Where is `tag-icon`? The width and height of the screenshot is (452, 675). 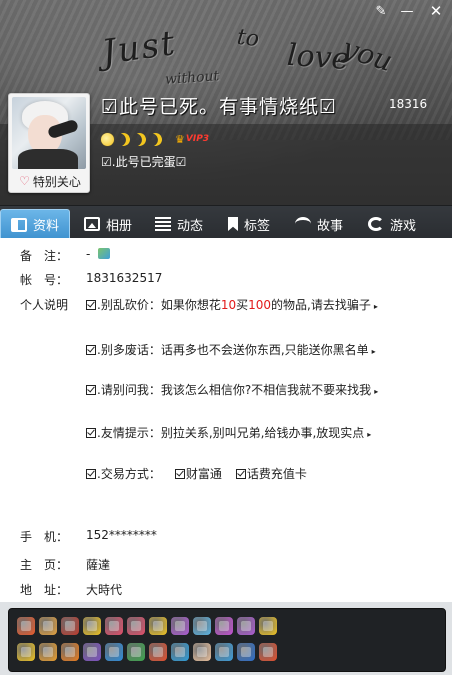
tag-icon is located at coordinates (233, 224).